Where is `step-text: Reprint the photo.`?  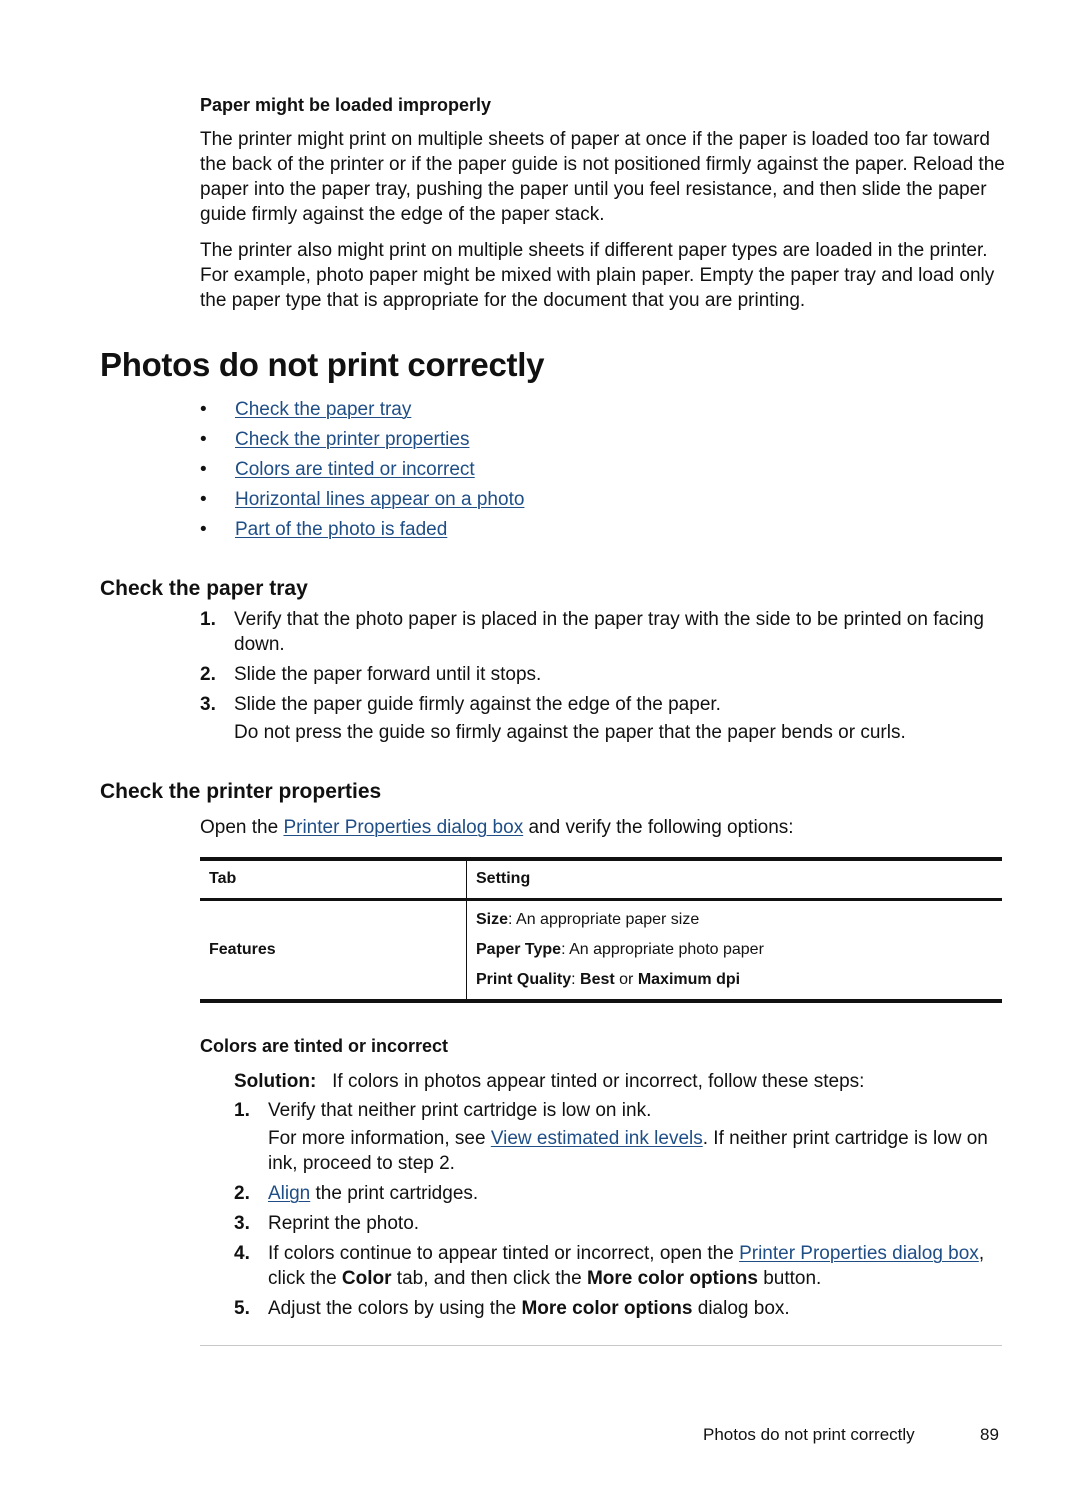 step-text: Reprint the photo. is located at coordinates (344, 1223).